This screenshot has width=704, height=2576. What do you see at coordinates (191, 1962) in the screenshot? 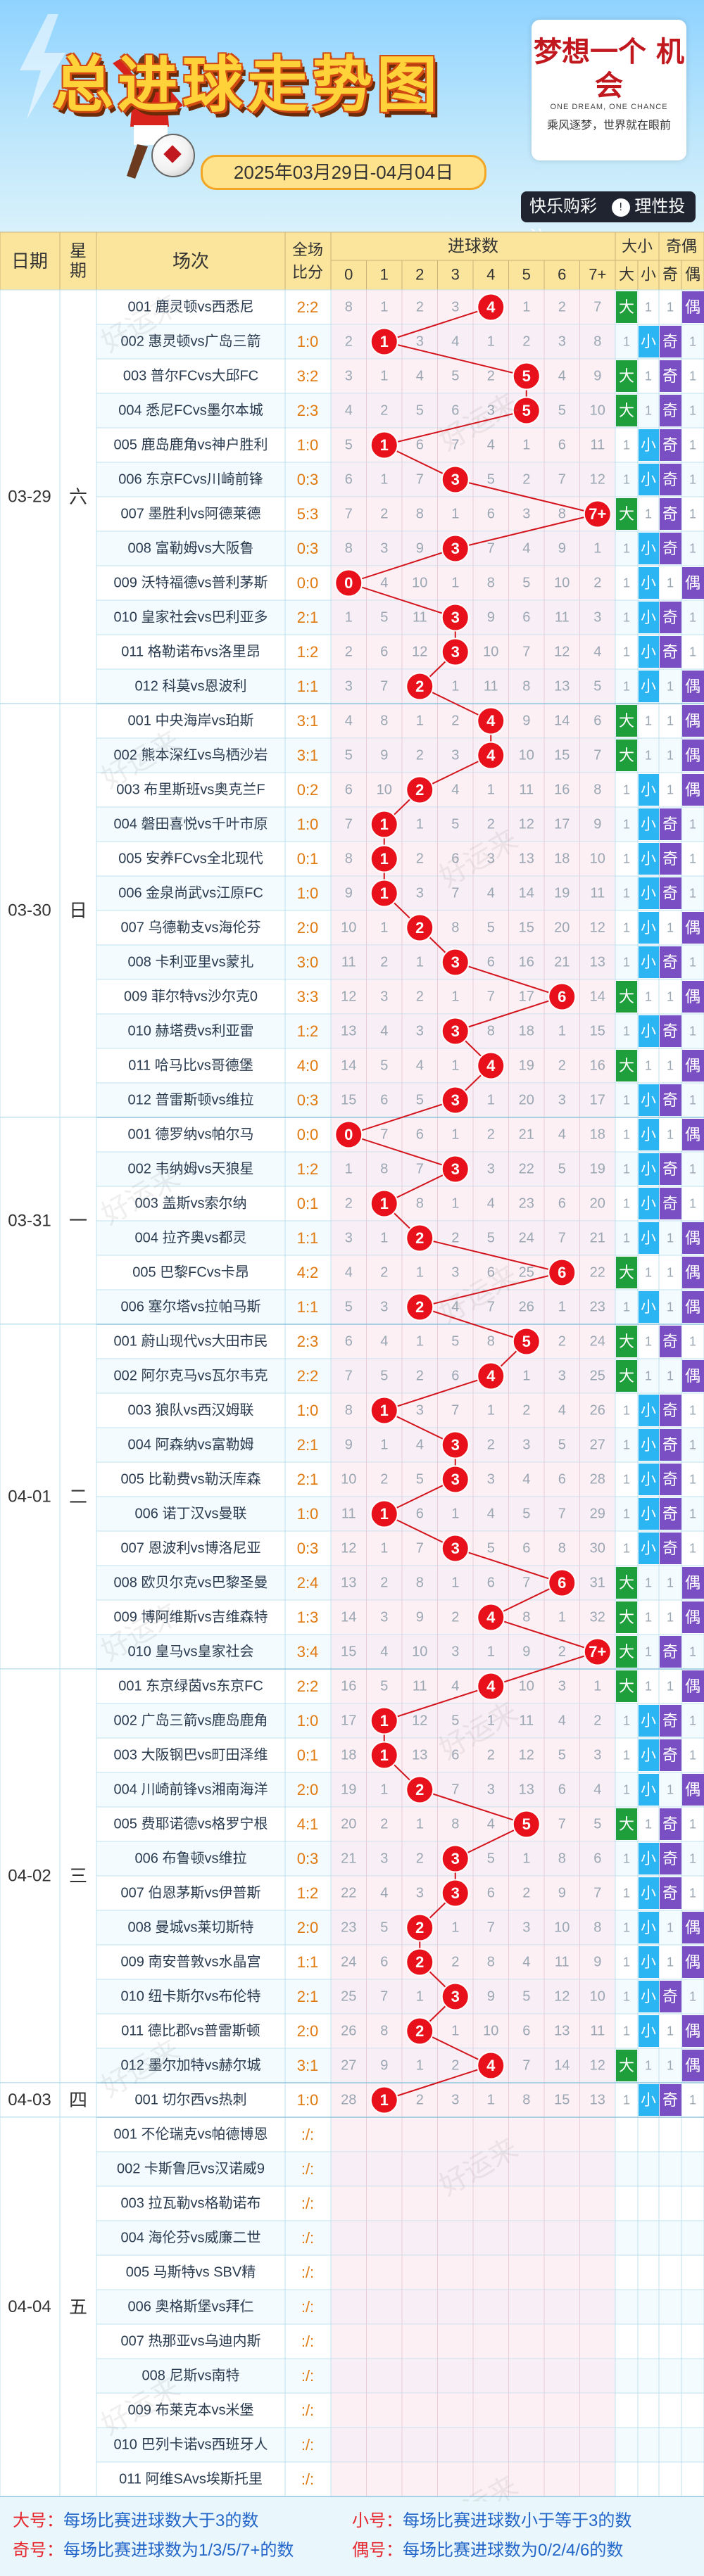
I see `match-name: 009 南安普敦vs水晶宫` at bounding box center [191, 1962].